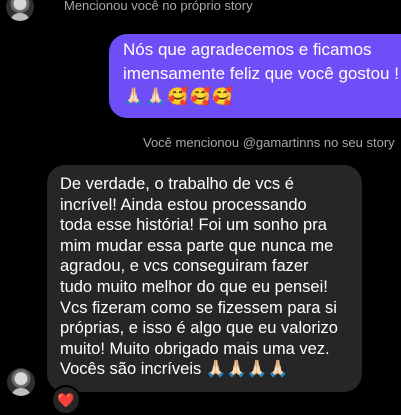  I want to click on story-mention-label: Mencionou você no próprio story, so click(158, 6).